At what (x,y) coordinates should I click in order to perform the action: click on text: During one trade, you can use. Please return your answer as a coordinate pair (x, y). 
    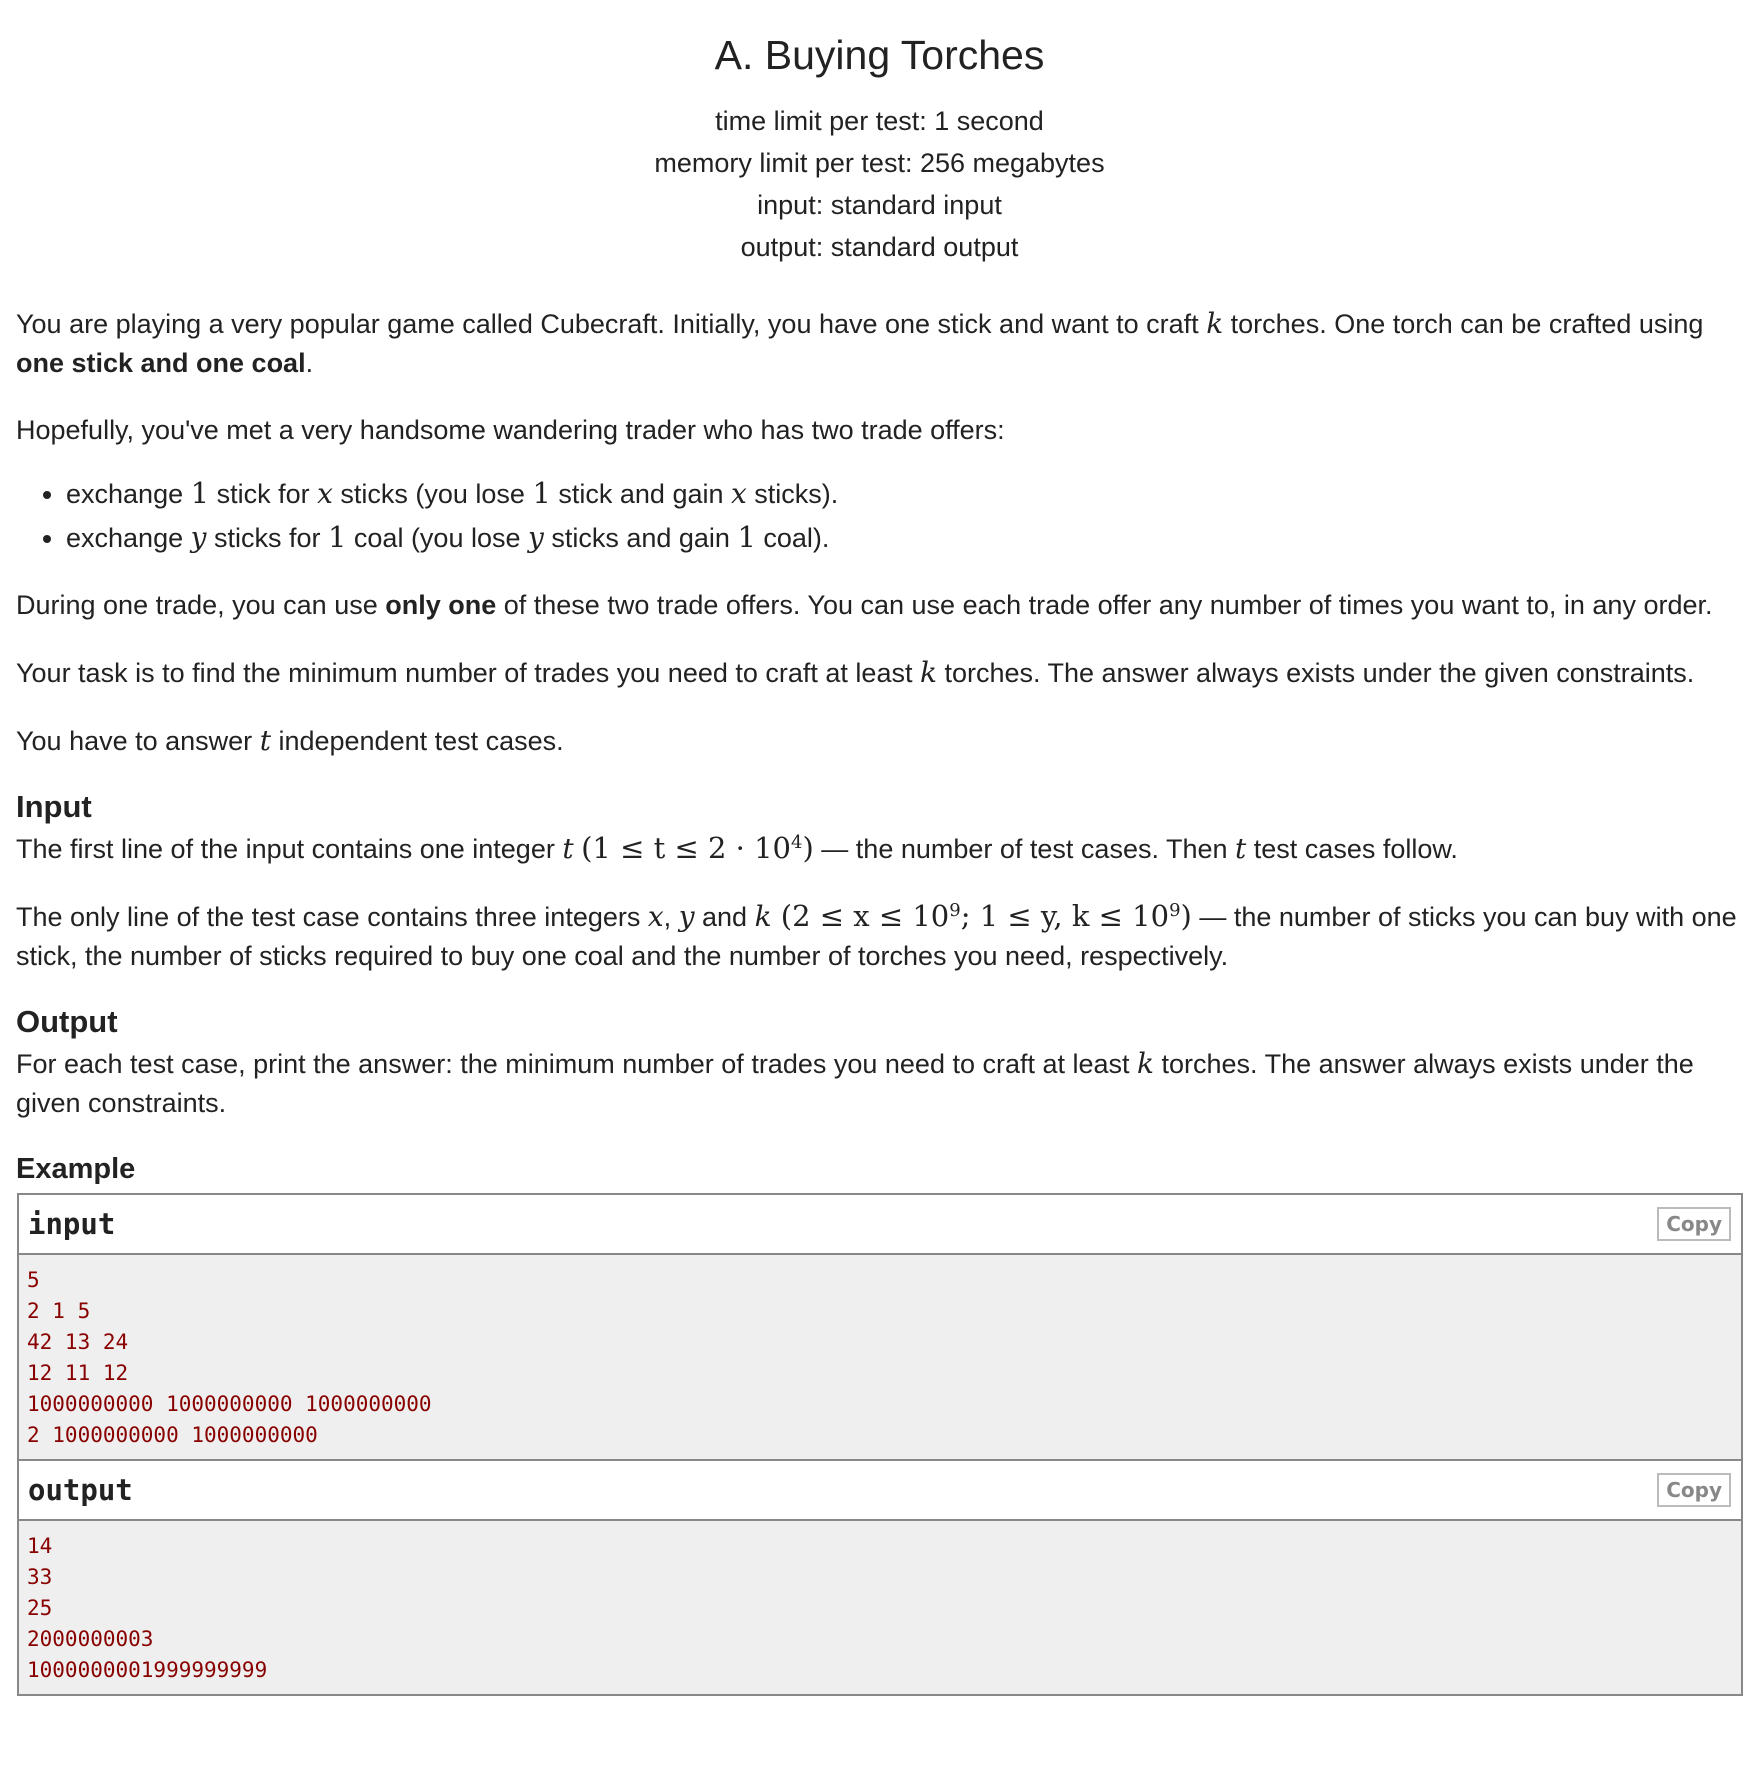
    Looking at the image, I should click on (201, 605).